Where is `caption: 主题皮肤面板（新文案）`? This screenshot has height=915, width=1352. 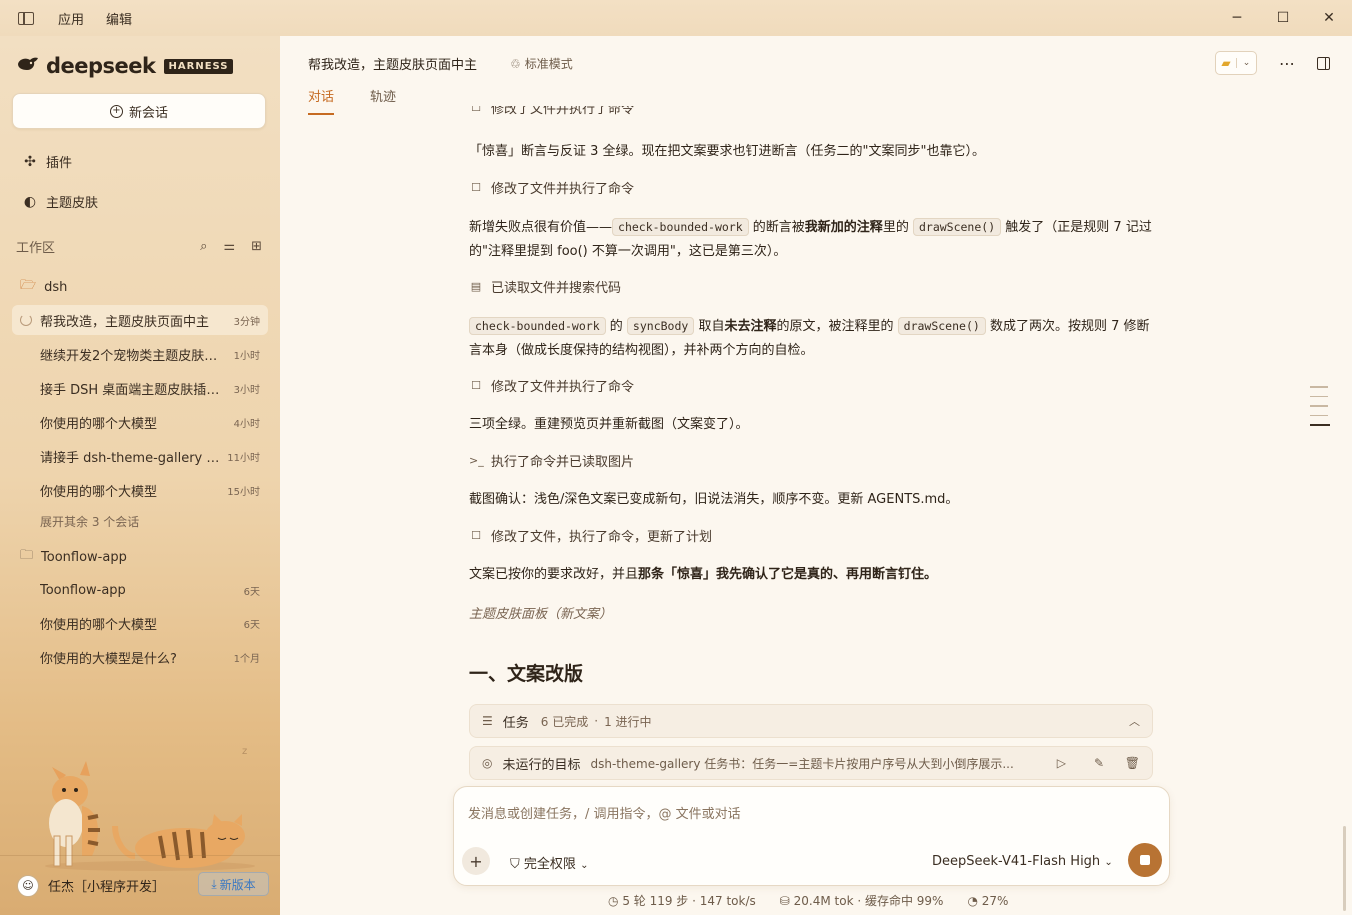
caption: 主题皮肤面板（新文案） is located at coordinates (541, 614).